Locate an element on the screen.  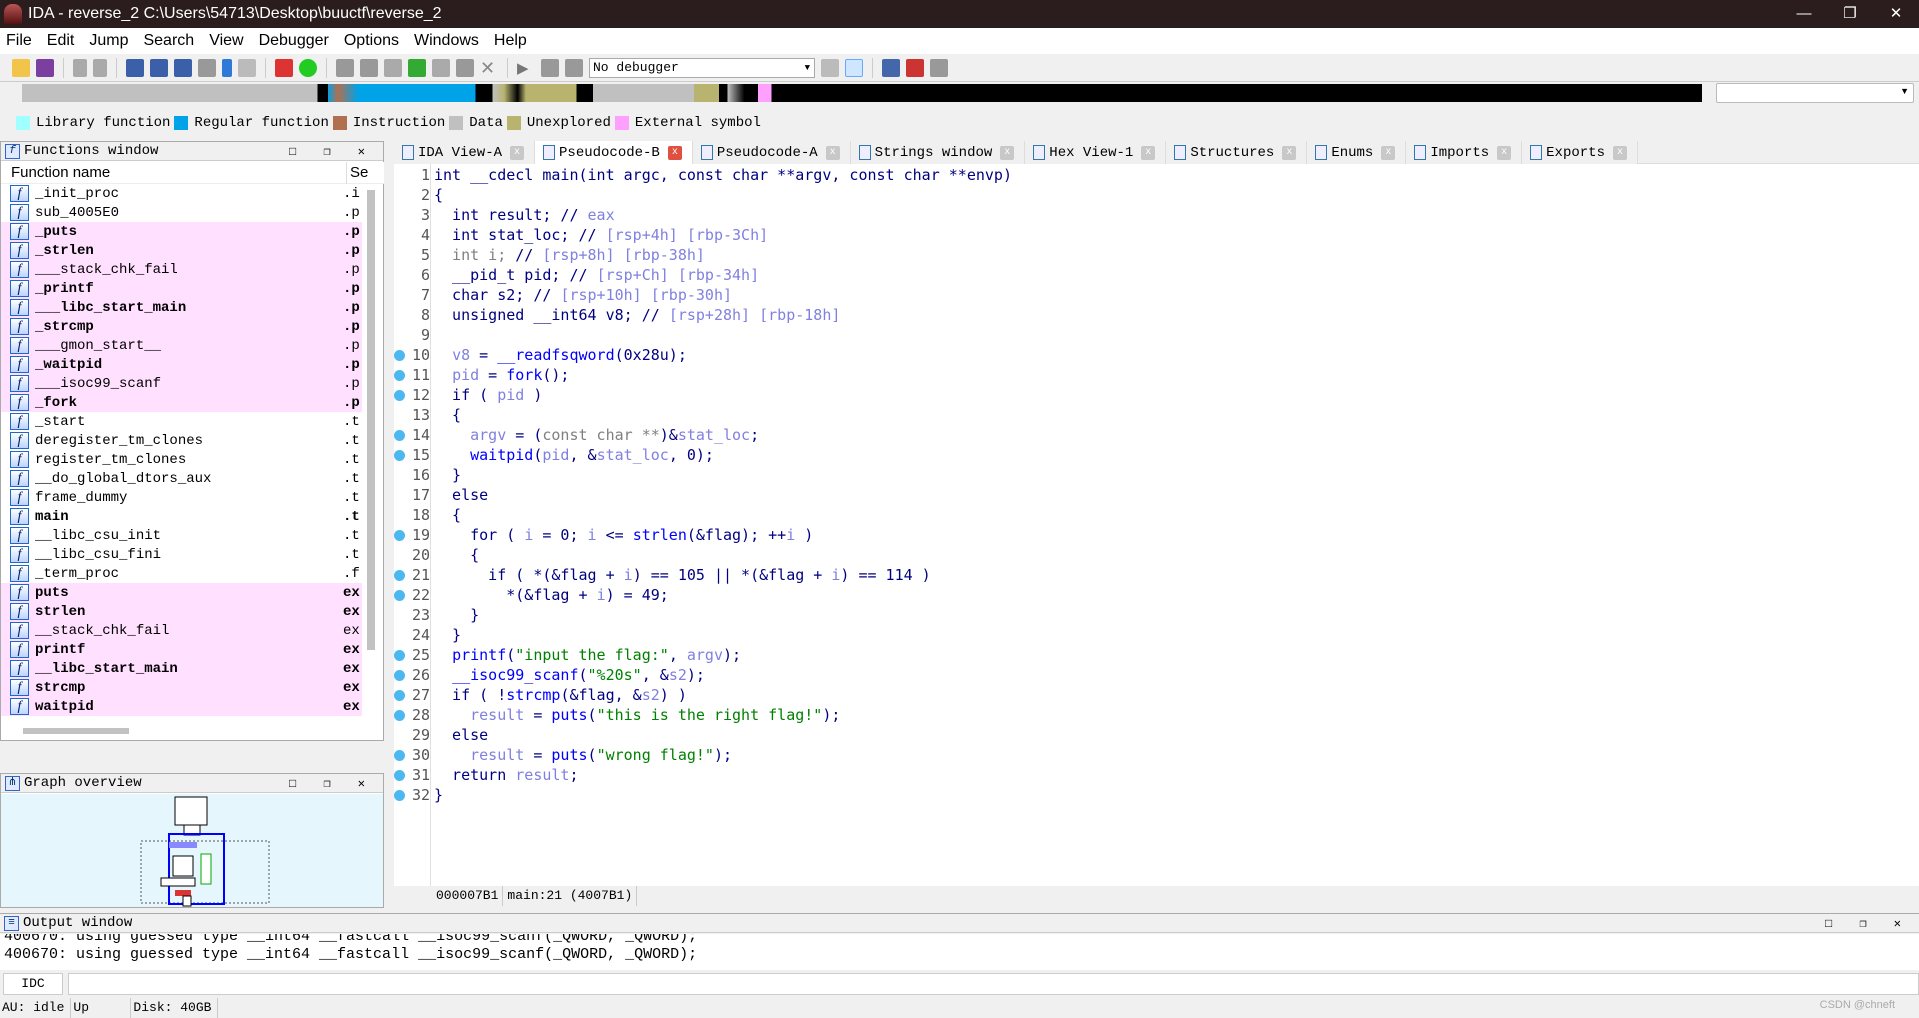
code-line: 23 } is located at coordinates (1144, 615).